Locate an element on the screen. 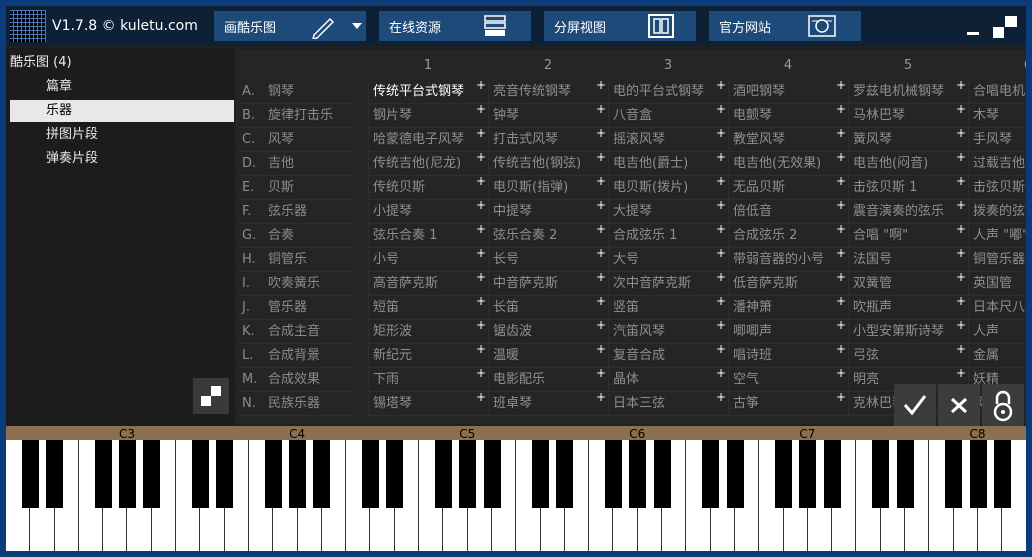  instrument-cell: 日本尺八+ is located at coordinates (997, 308).